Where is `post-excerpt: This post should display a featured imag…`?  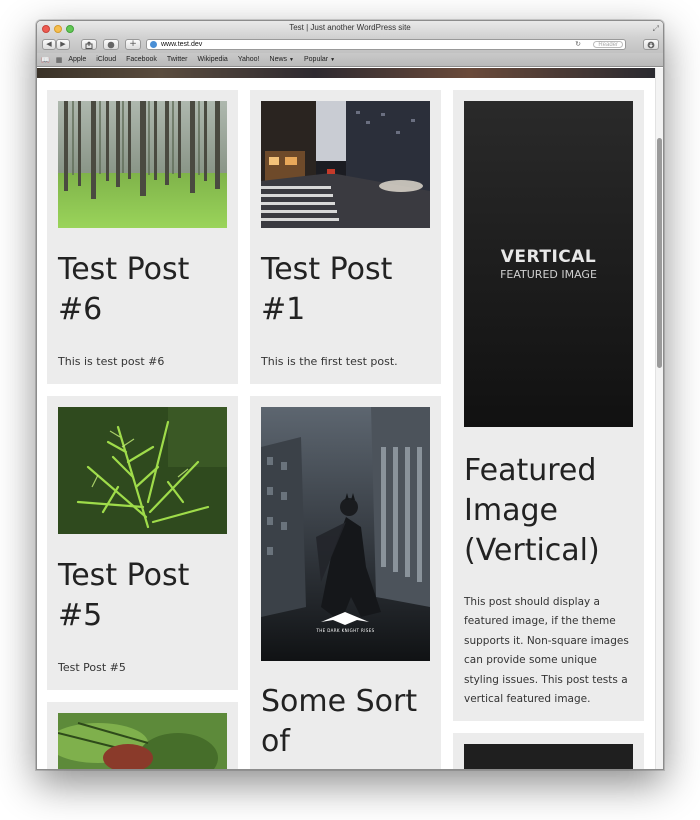
post-excerpt: This post should display a featured imag… is located at coordinates (546, 651).